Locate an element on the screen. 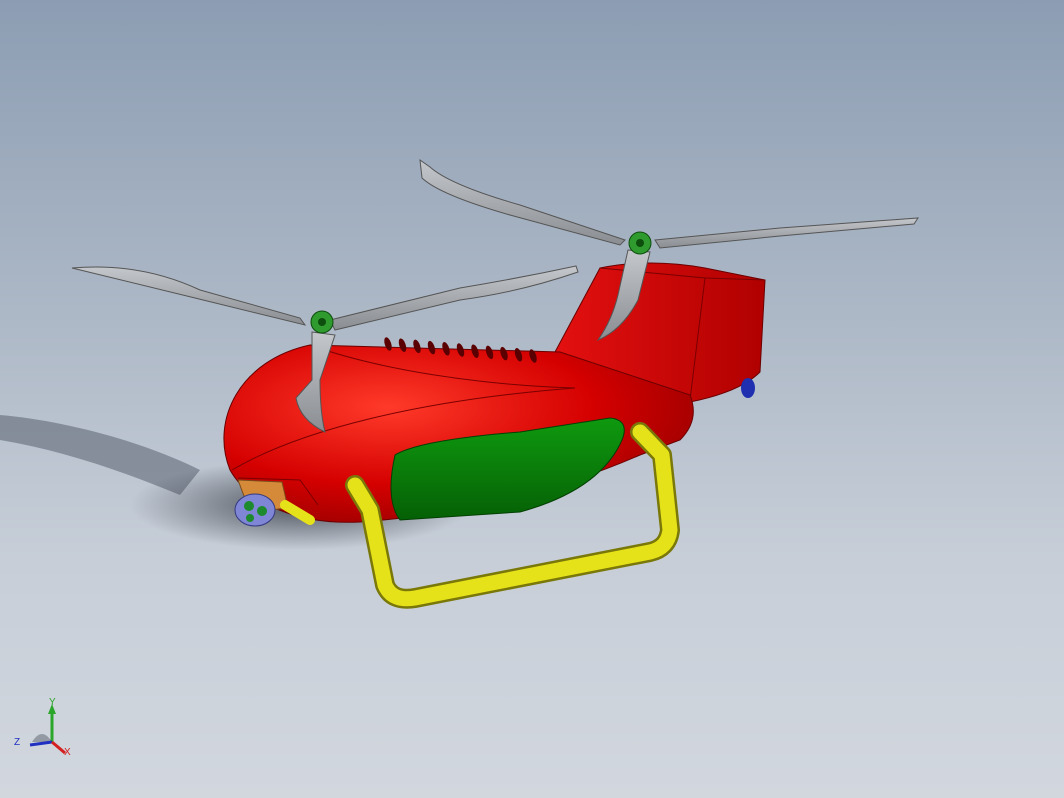 The image size is (1064, 798). z-axis-label: Z is located at coordinates (17, 742).